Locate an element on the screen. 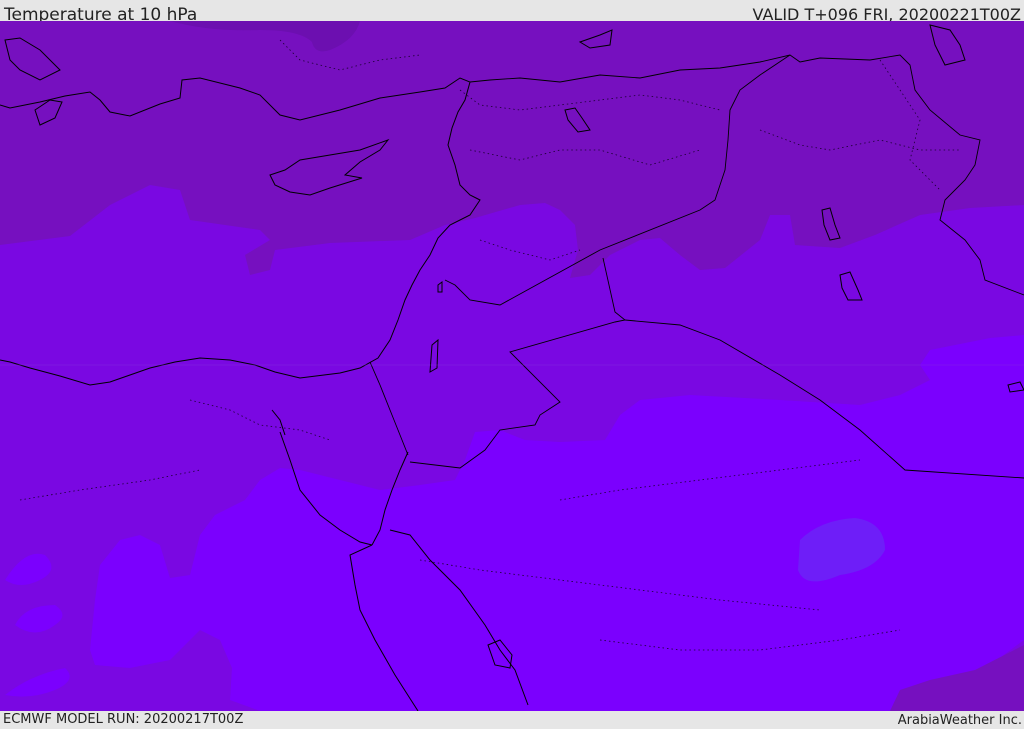 The image size is (1024, 729). credit-label: ArabiaWeather Inc. is located at coordinates (959, 720).